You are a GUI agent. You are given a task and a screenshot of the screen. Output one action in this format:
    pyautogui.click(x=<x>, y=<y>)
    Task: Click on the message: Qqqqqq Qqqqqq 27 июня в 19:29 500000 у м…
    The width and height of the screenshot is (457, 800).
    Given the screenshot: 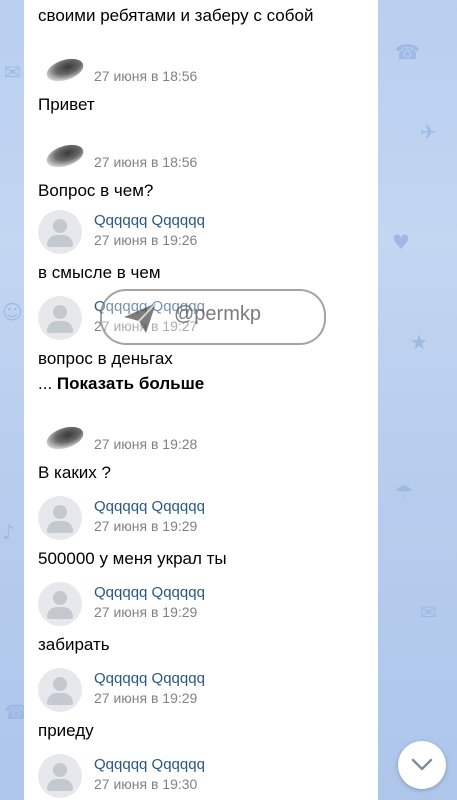 What is the action you would take?
    pyautogui.click(x=203, y=532)
    